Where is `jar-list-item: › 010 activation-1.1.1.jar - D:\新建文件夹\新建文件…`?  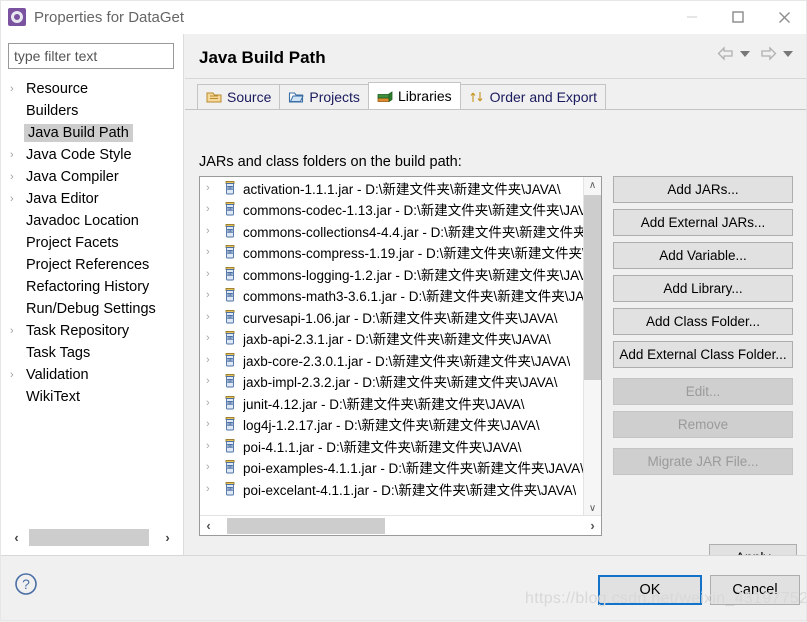
jar-list-item: › 010 activation-1.1.1.jar - D:\新建文件夹\新建文件… is located at coordinates (392, 188).